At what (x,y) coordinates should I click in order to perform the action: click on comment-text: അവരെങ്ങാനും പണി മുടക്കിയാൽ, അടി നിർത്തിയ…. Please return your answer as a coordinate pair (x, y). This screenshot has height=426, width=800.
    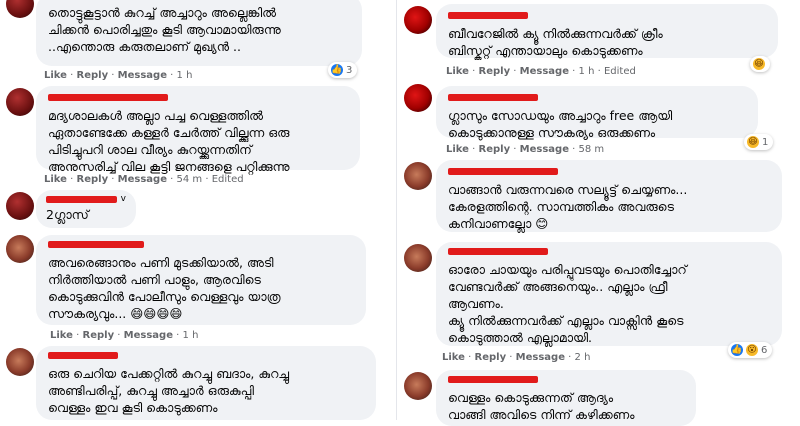
    Looking at the image, I should click on (164, 288).